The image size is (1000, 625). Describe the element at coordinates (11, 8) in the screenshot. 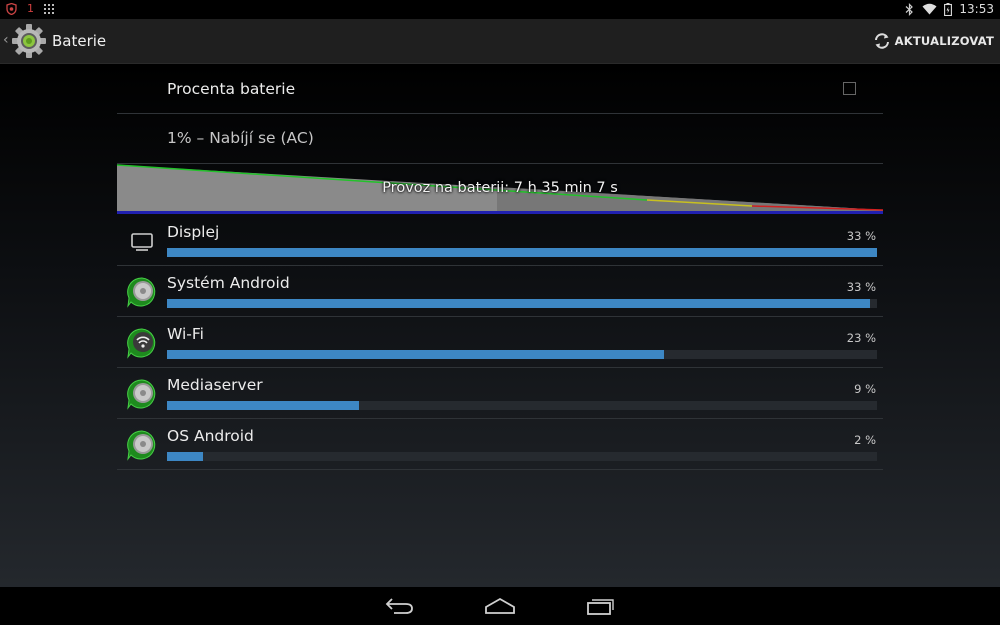

I see `shield-notification-icon` at that location.